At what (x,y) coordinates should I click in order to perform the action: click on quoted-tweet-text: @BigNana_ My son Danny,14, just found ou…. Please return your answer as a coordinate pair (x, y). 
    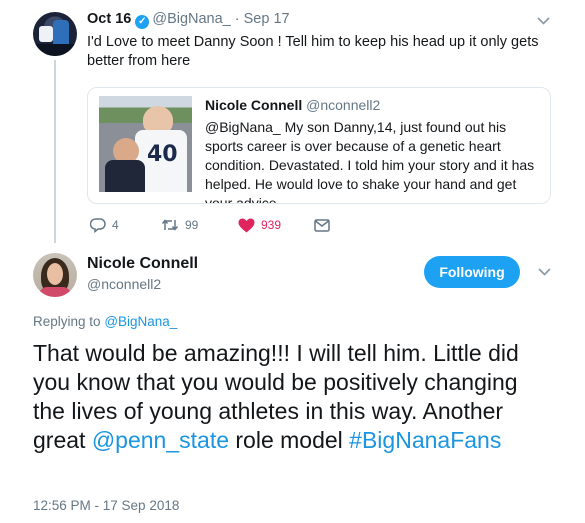
    Looking at the image, I should click on (370, 161).